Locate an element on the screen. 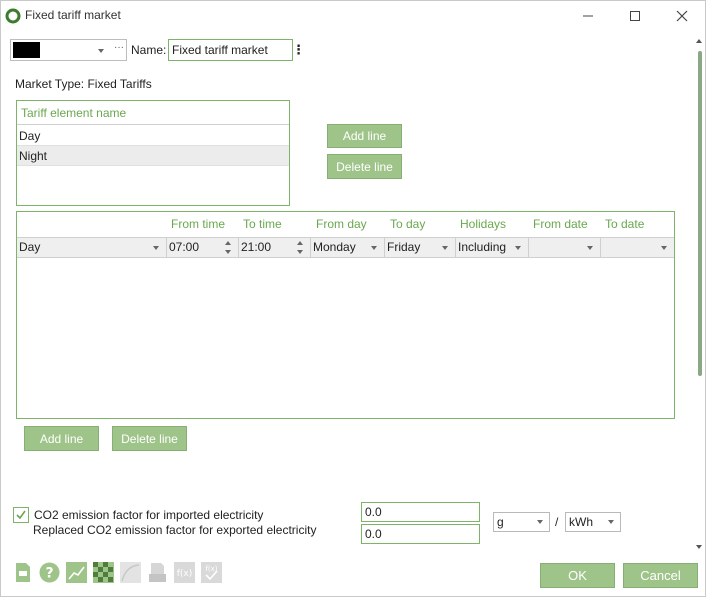  grid-button is located at coordinates (103, 572).